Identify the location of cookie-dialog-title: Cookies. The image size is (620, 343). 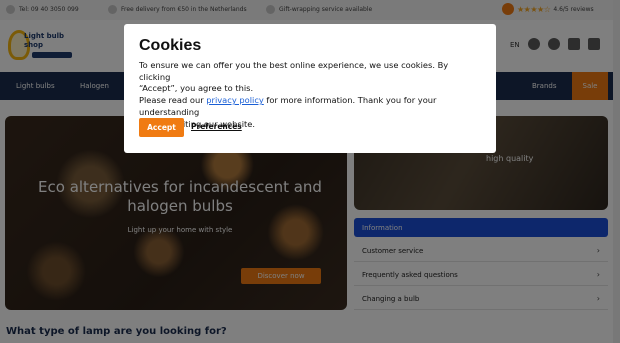
(170, 45).